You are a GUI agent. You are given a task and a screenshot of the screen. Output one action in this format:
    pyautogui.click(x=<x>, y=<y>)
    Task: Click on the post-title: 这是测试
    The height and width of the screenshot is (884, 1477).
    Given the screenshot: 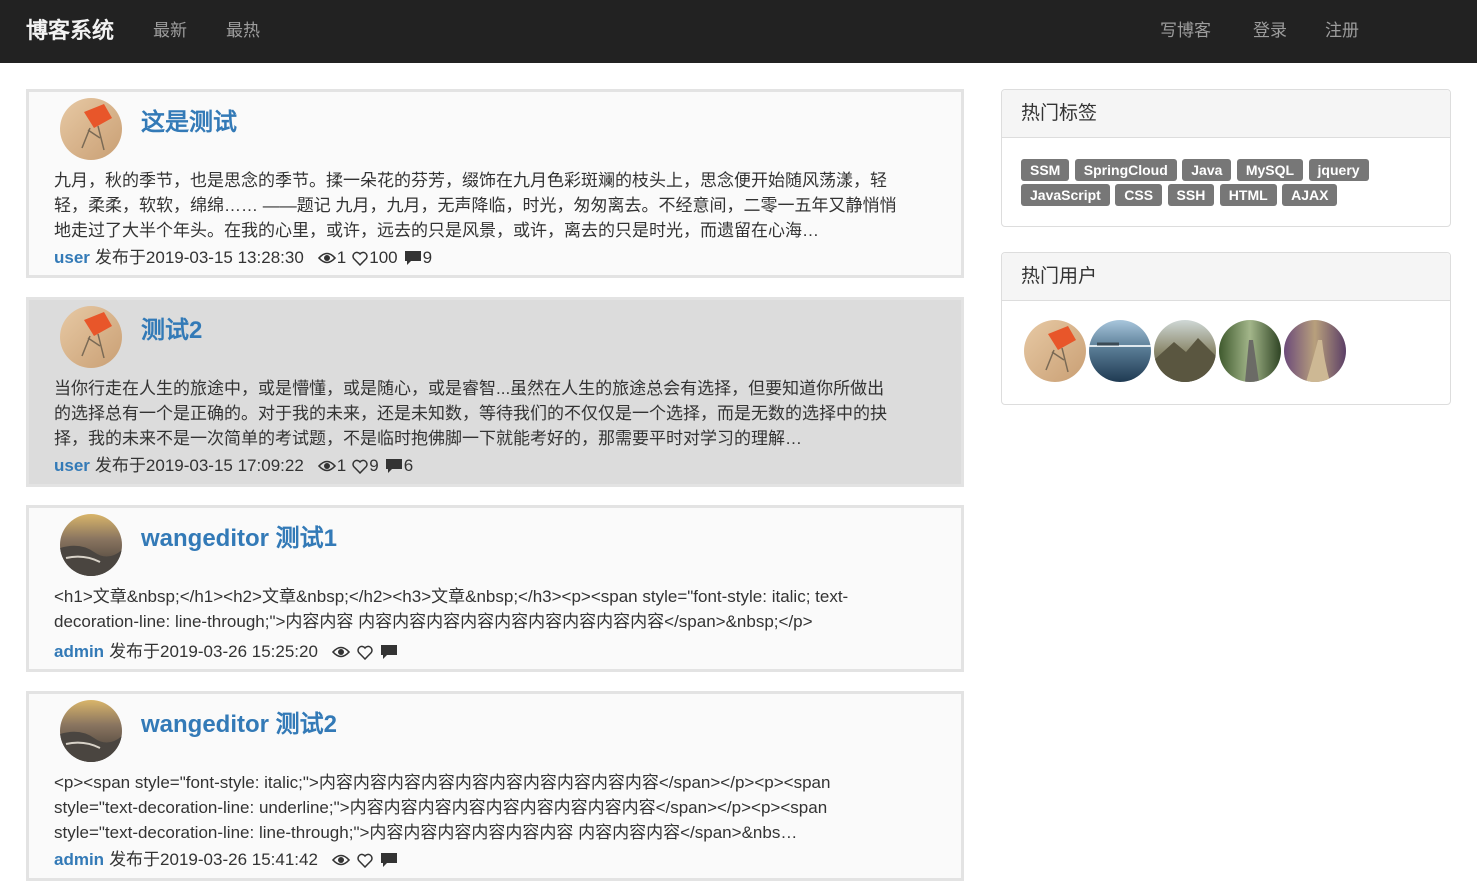 What is the action you would take?
    pyautogui.click(x=189, y=123)
    